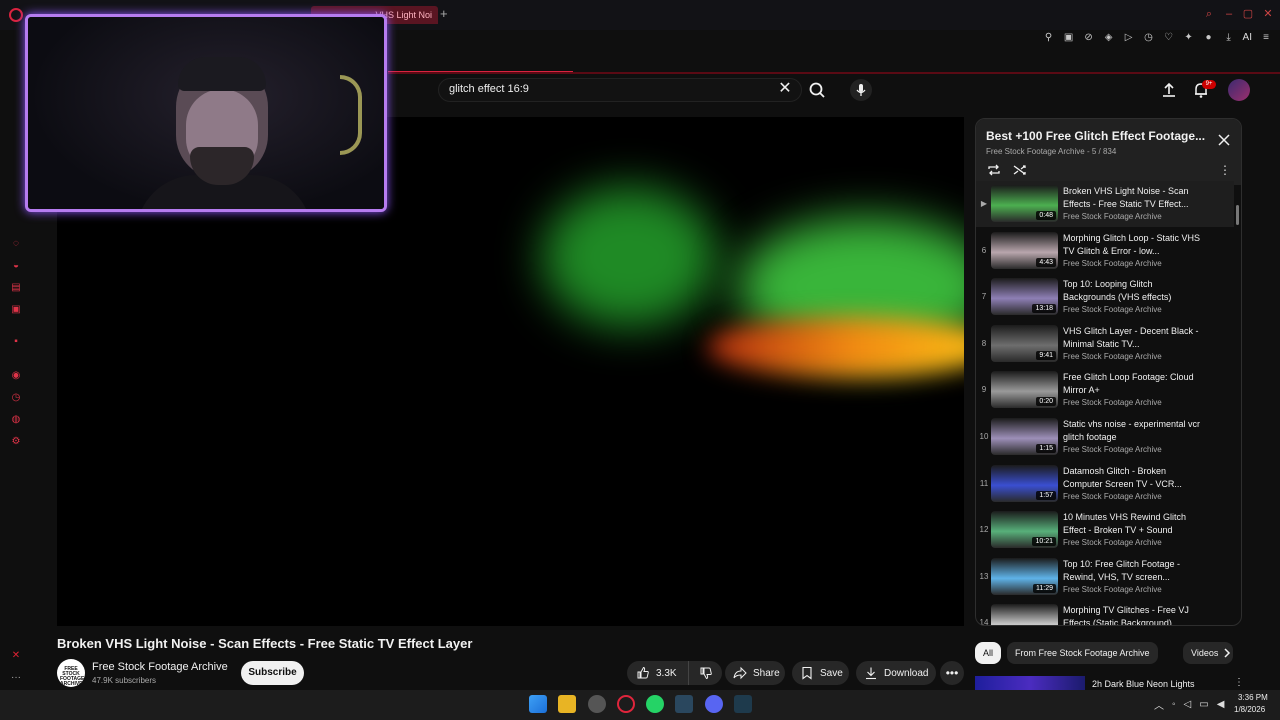 This screenshot has width=1280, height=720. What do you see at coordinates (785, 89) in the screenshot?
I see `clear-search-icon: ✕` at bounding box center [785, 89].